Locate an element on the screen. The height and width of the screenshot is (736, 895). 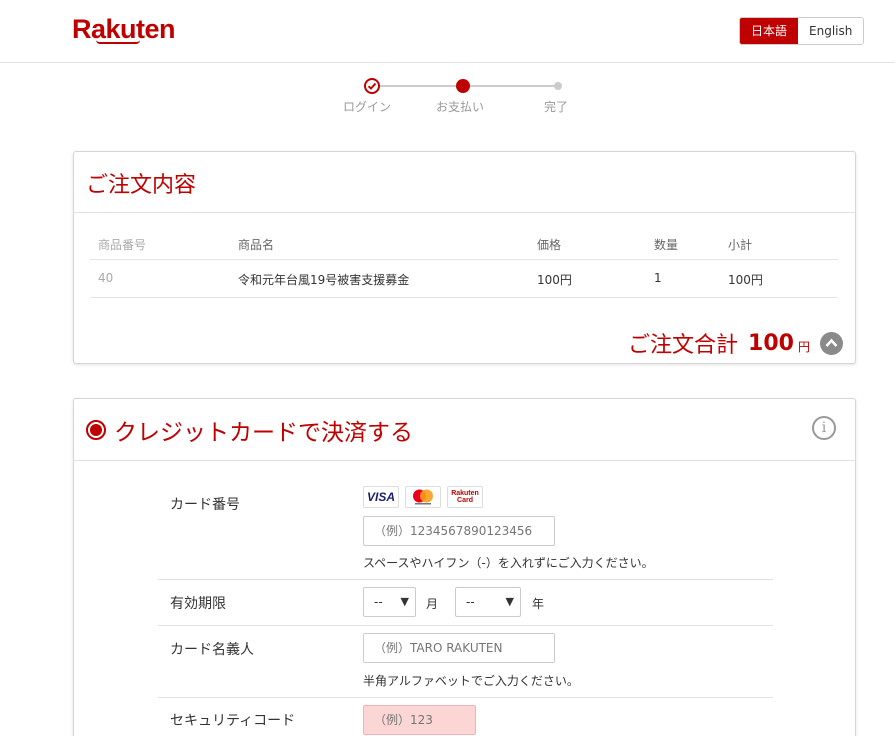
cell-price: 100円 is located at coordinates (554, 280).